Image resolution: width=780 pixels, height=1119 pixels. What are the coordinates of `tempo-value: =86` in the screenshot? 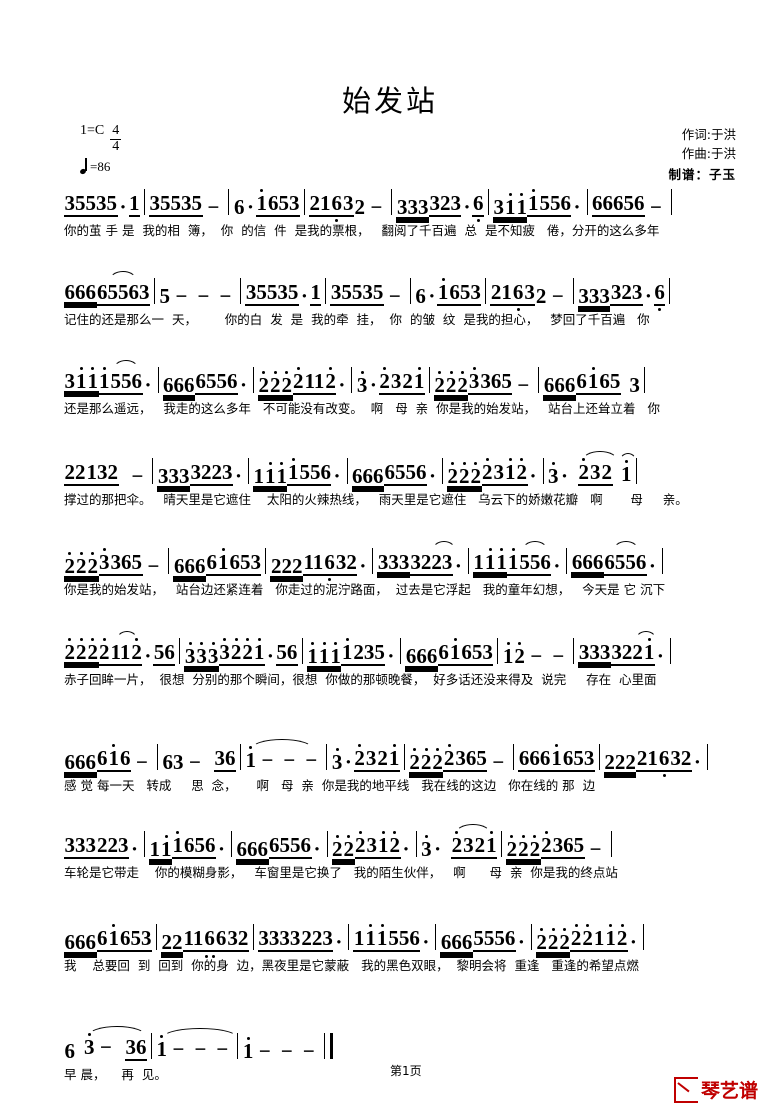 It's located at (100, 167).